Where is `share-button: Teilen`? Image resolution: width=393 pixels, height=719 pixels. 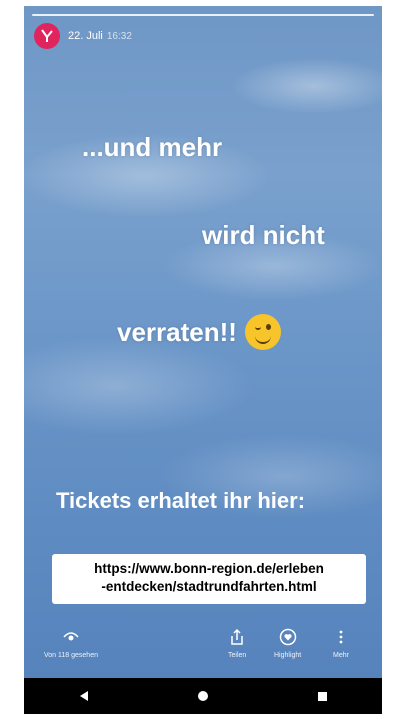
share-button: Teilen is located at coordinates (237, 643).